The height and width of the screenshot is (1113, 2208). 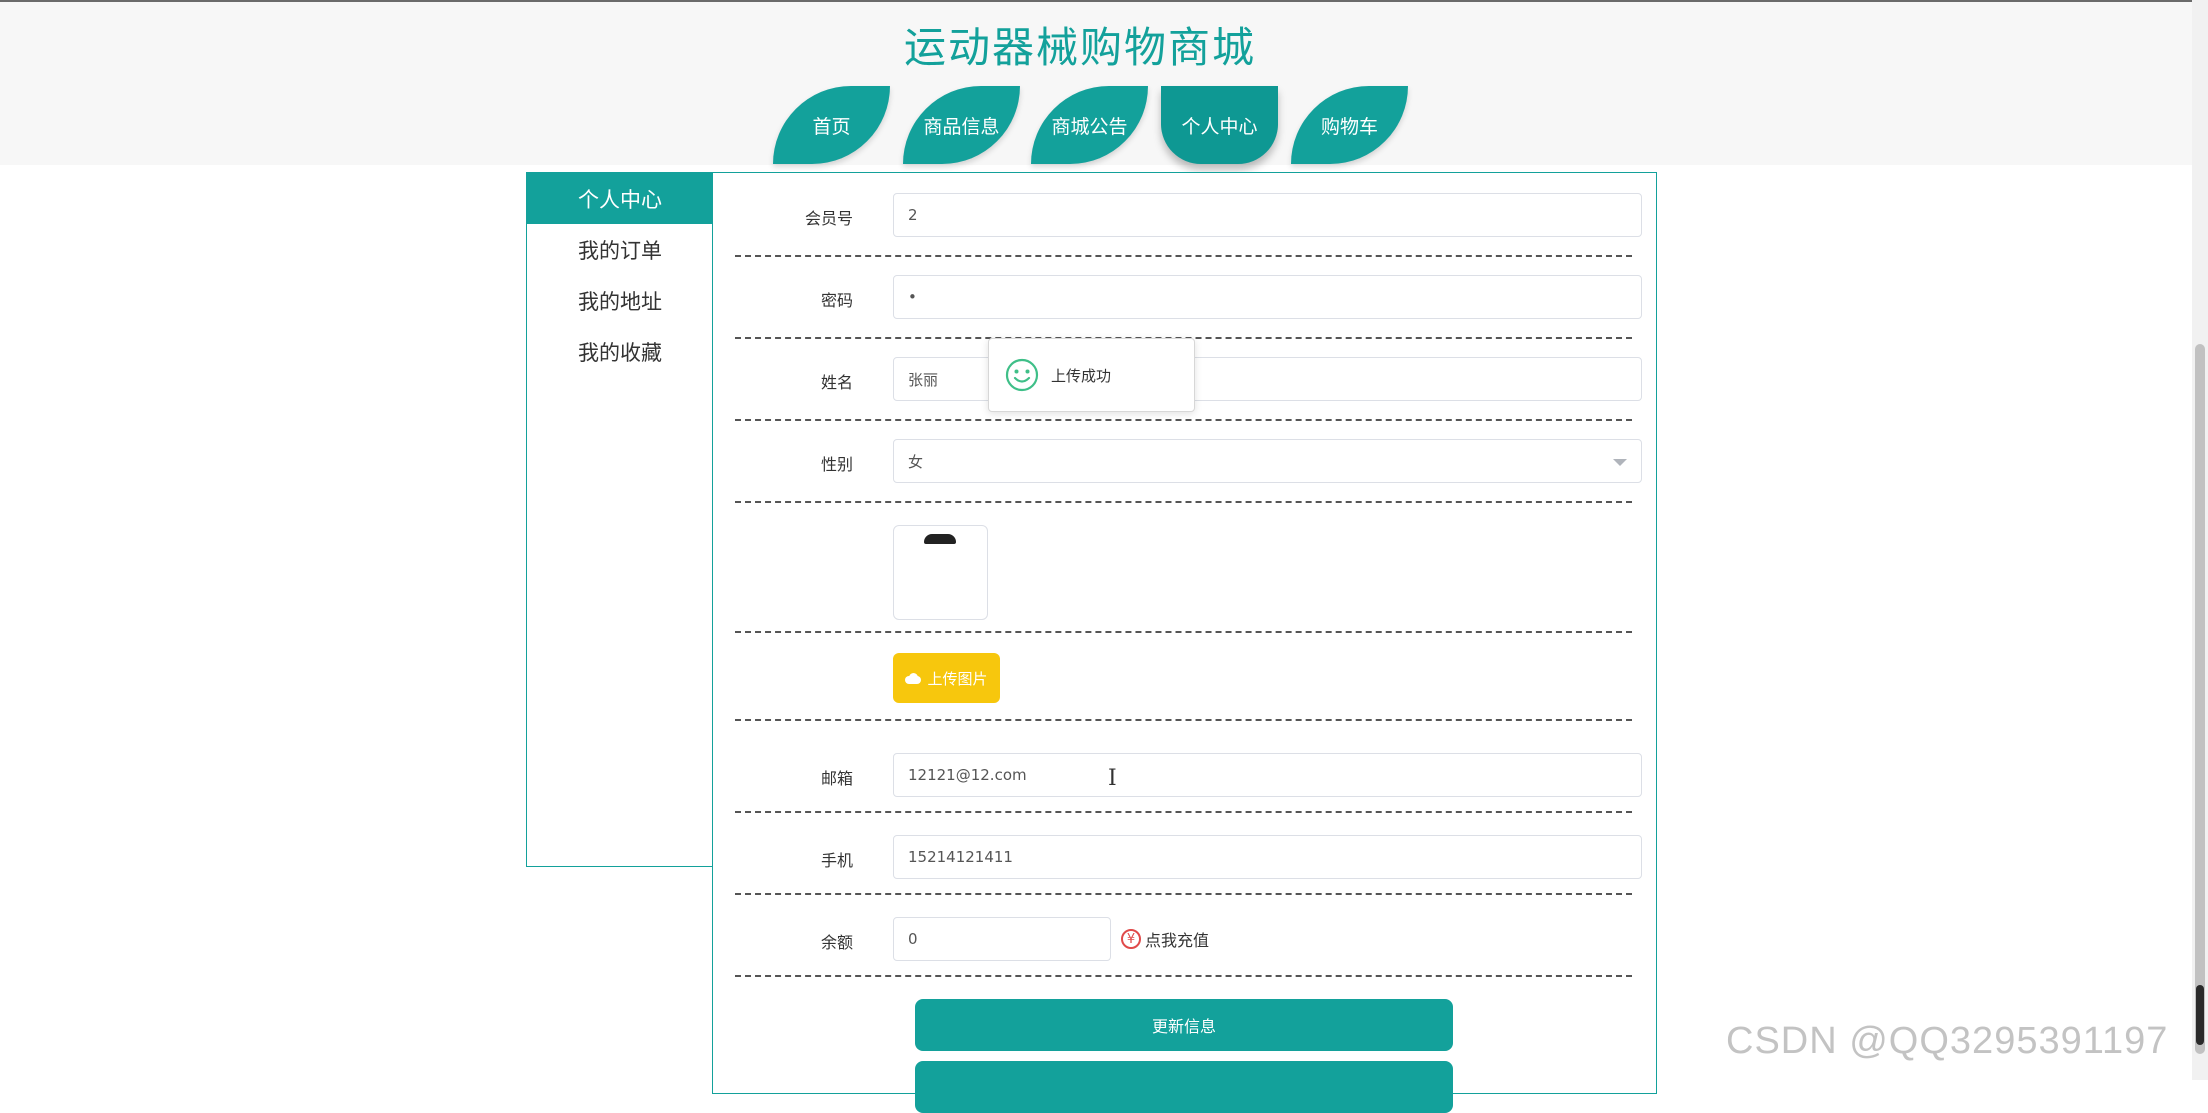 I want to click on cloud-upload-icon, so click(x=913, y=678).